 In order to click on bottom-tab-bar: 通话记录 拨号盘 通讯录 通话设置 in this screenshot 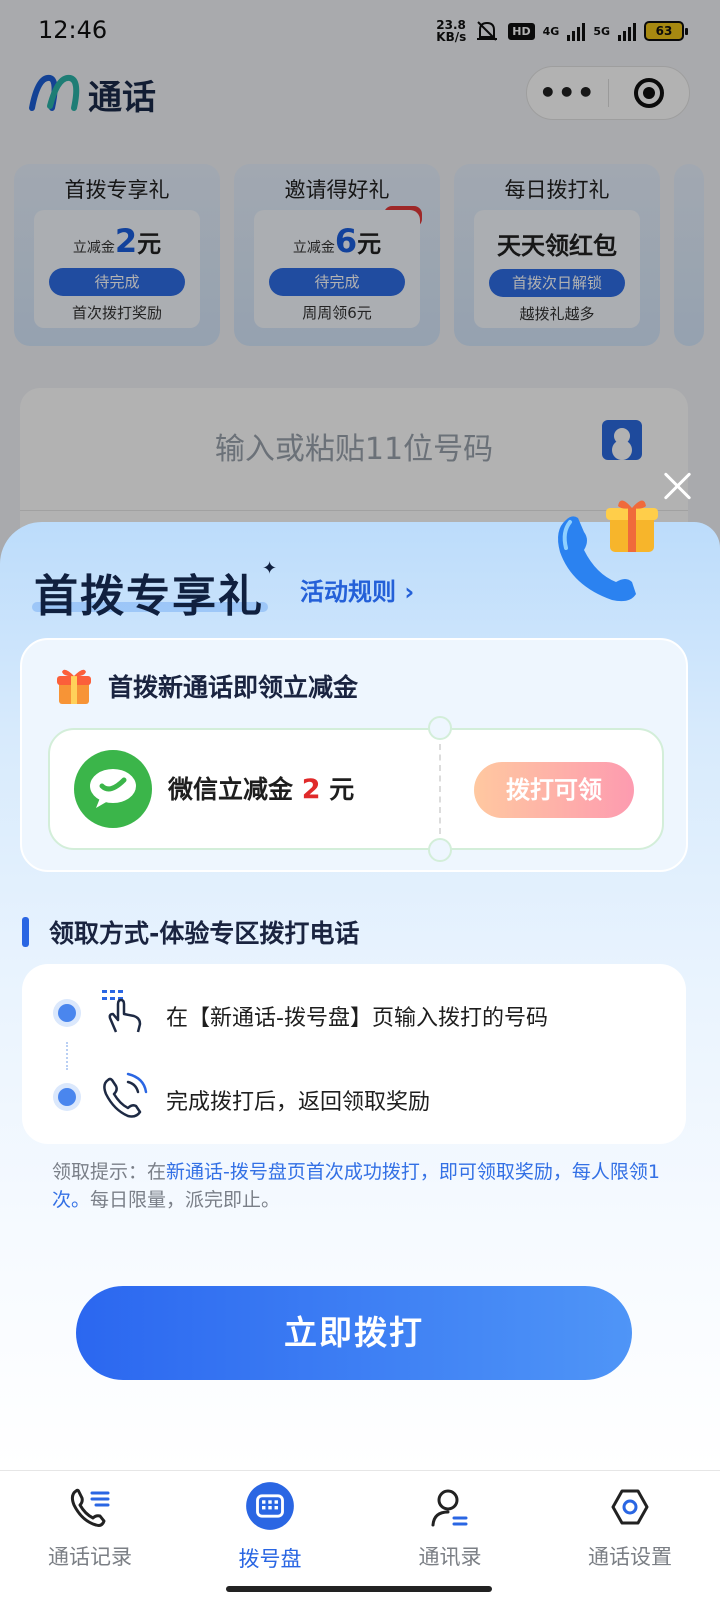, I will do `click(360, 1535)`.